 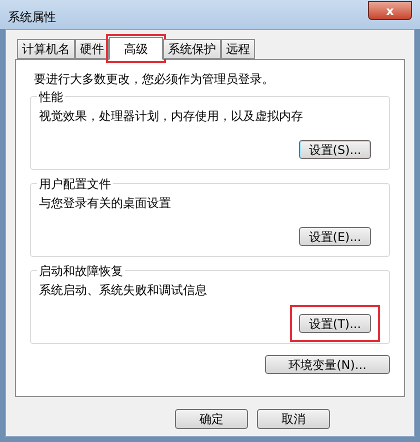 What do you see at coordinates (81, 271) in the screenshot?
I see `group-title: 启动和故障恢复` at bounding box center [81, 271].